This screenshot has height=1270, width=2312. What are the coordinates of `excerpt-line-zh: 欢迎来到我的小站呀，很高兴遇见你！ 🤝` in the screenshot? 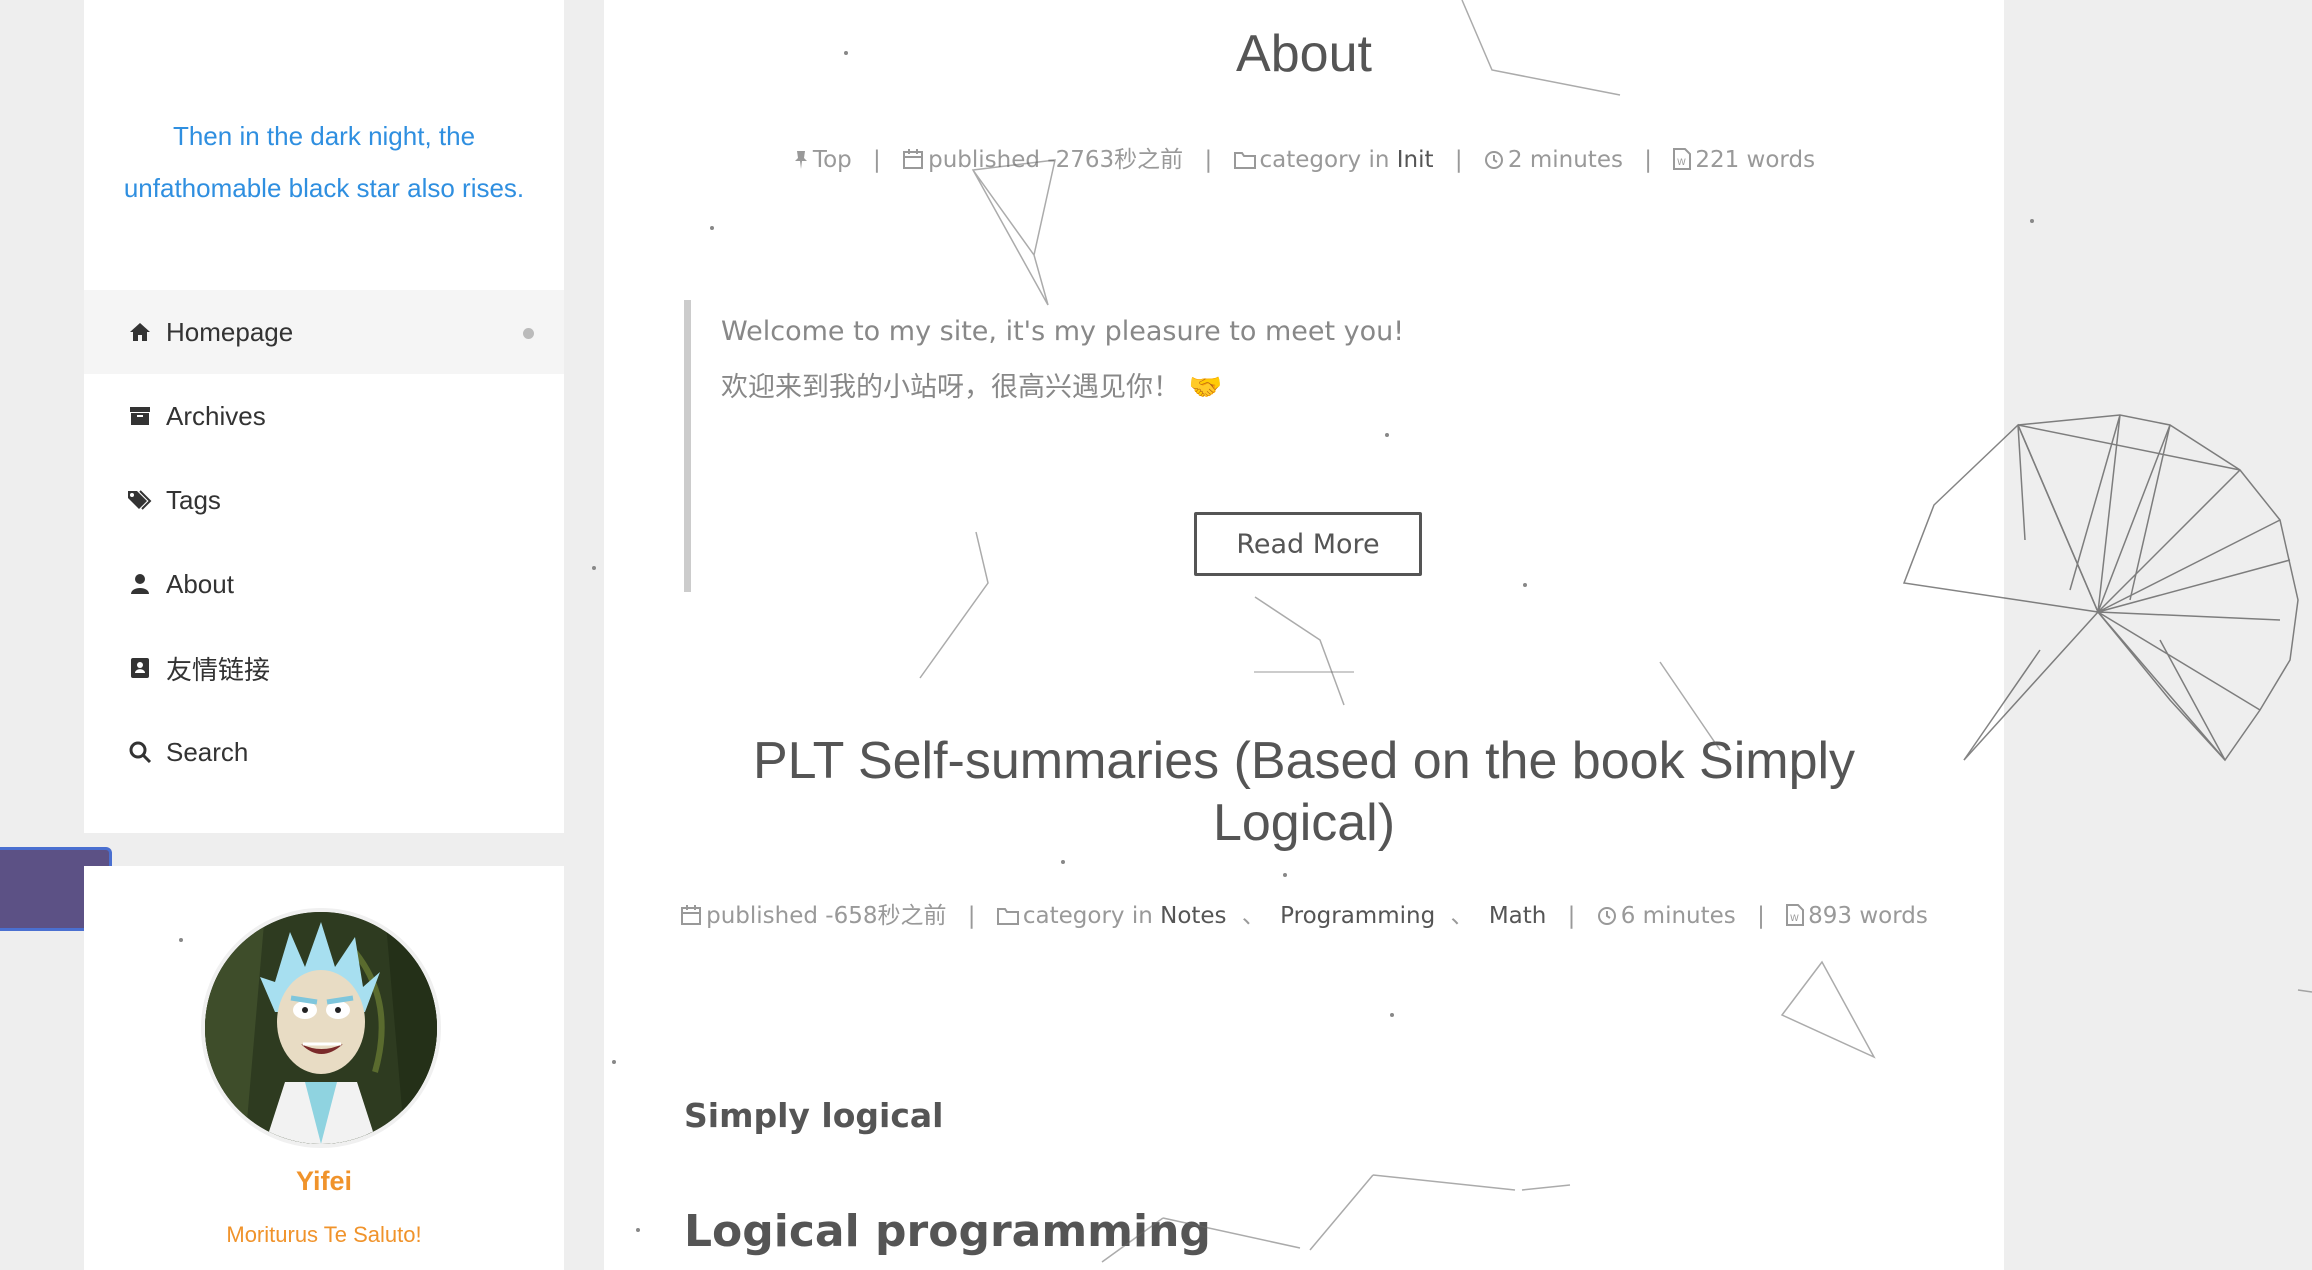 It's located at (1102, 388).